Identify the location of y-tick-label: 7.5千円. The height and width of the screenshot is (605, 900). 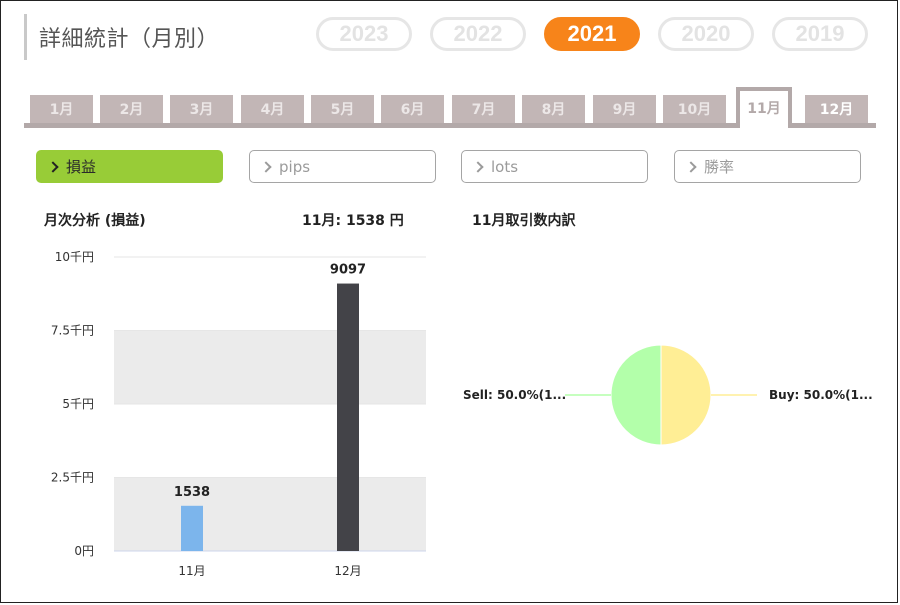
(72, 331).